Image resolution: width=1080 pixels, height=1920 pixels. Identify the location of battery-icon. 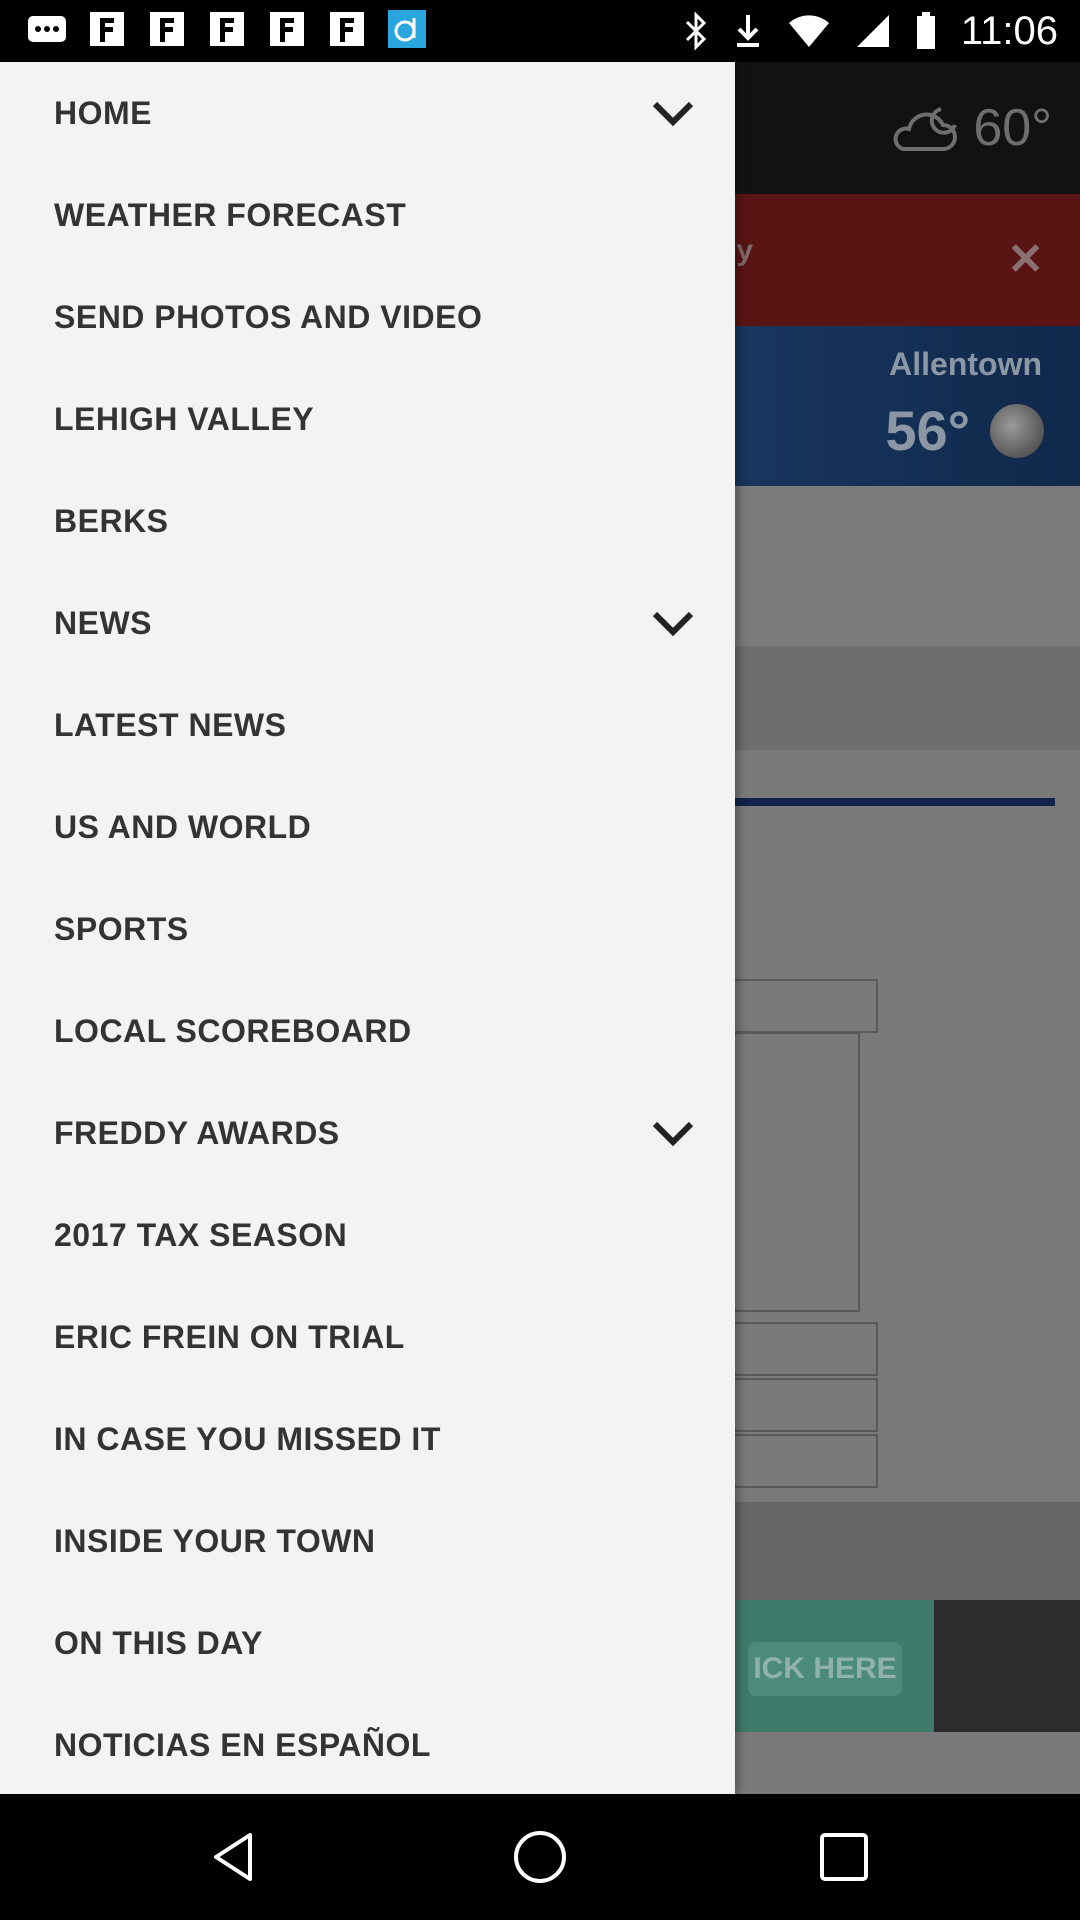
(925, 30).